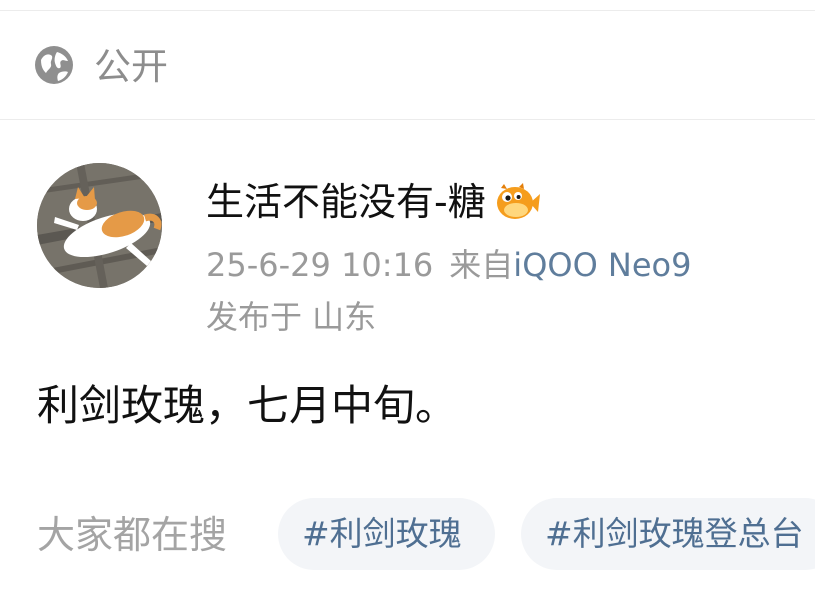 The image size is (815, 611). Describe the element at coordinates (407, 119) in the screenshot. I see `header-divider` at that location.